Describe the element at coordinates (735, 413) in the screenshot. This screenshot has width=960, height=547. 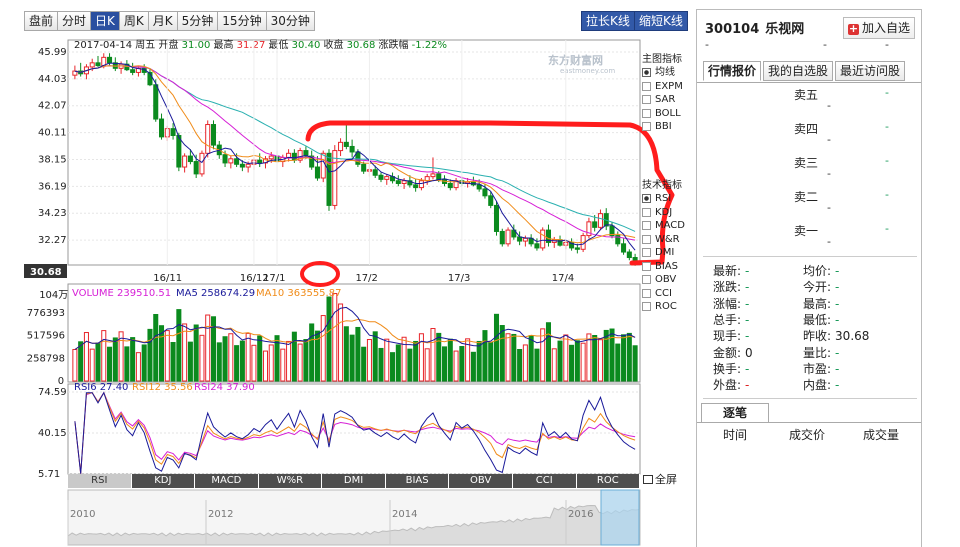
I see `tab-deals: 逐笔` at that location.